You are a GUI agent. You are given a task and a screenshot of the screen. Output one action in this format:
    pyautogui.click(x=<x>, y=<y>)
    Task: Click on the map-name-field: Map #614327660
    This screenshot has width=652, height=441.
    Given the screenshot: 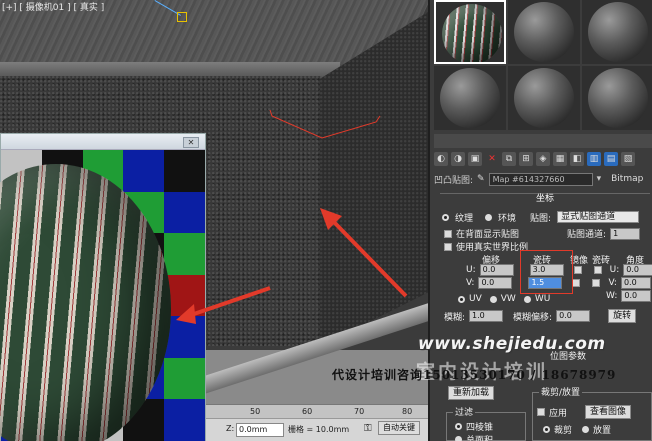 What is the action you would take?
    pyautogui.click(x=540, y=179)
    